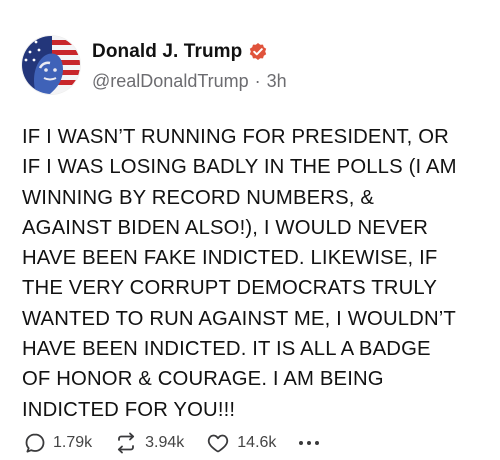 This screenshot has height=460, width=500. What do you see at coordinates (257, 442) in the screenshot?
I see `like-count: 14.6k` at bounding box center [257, 442].